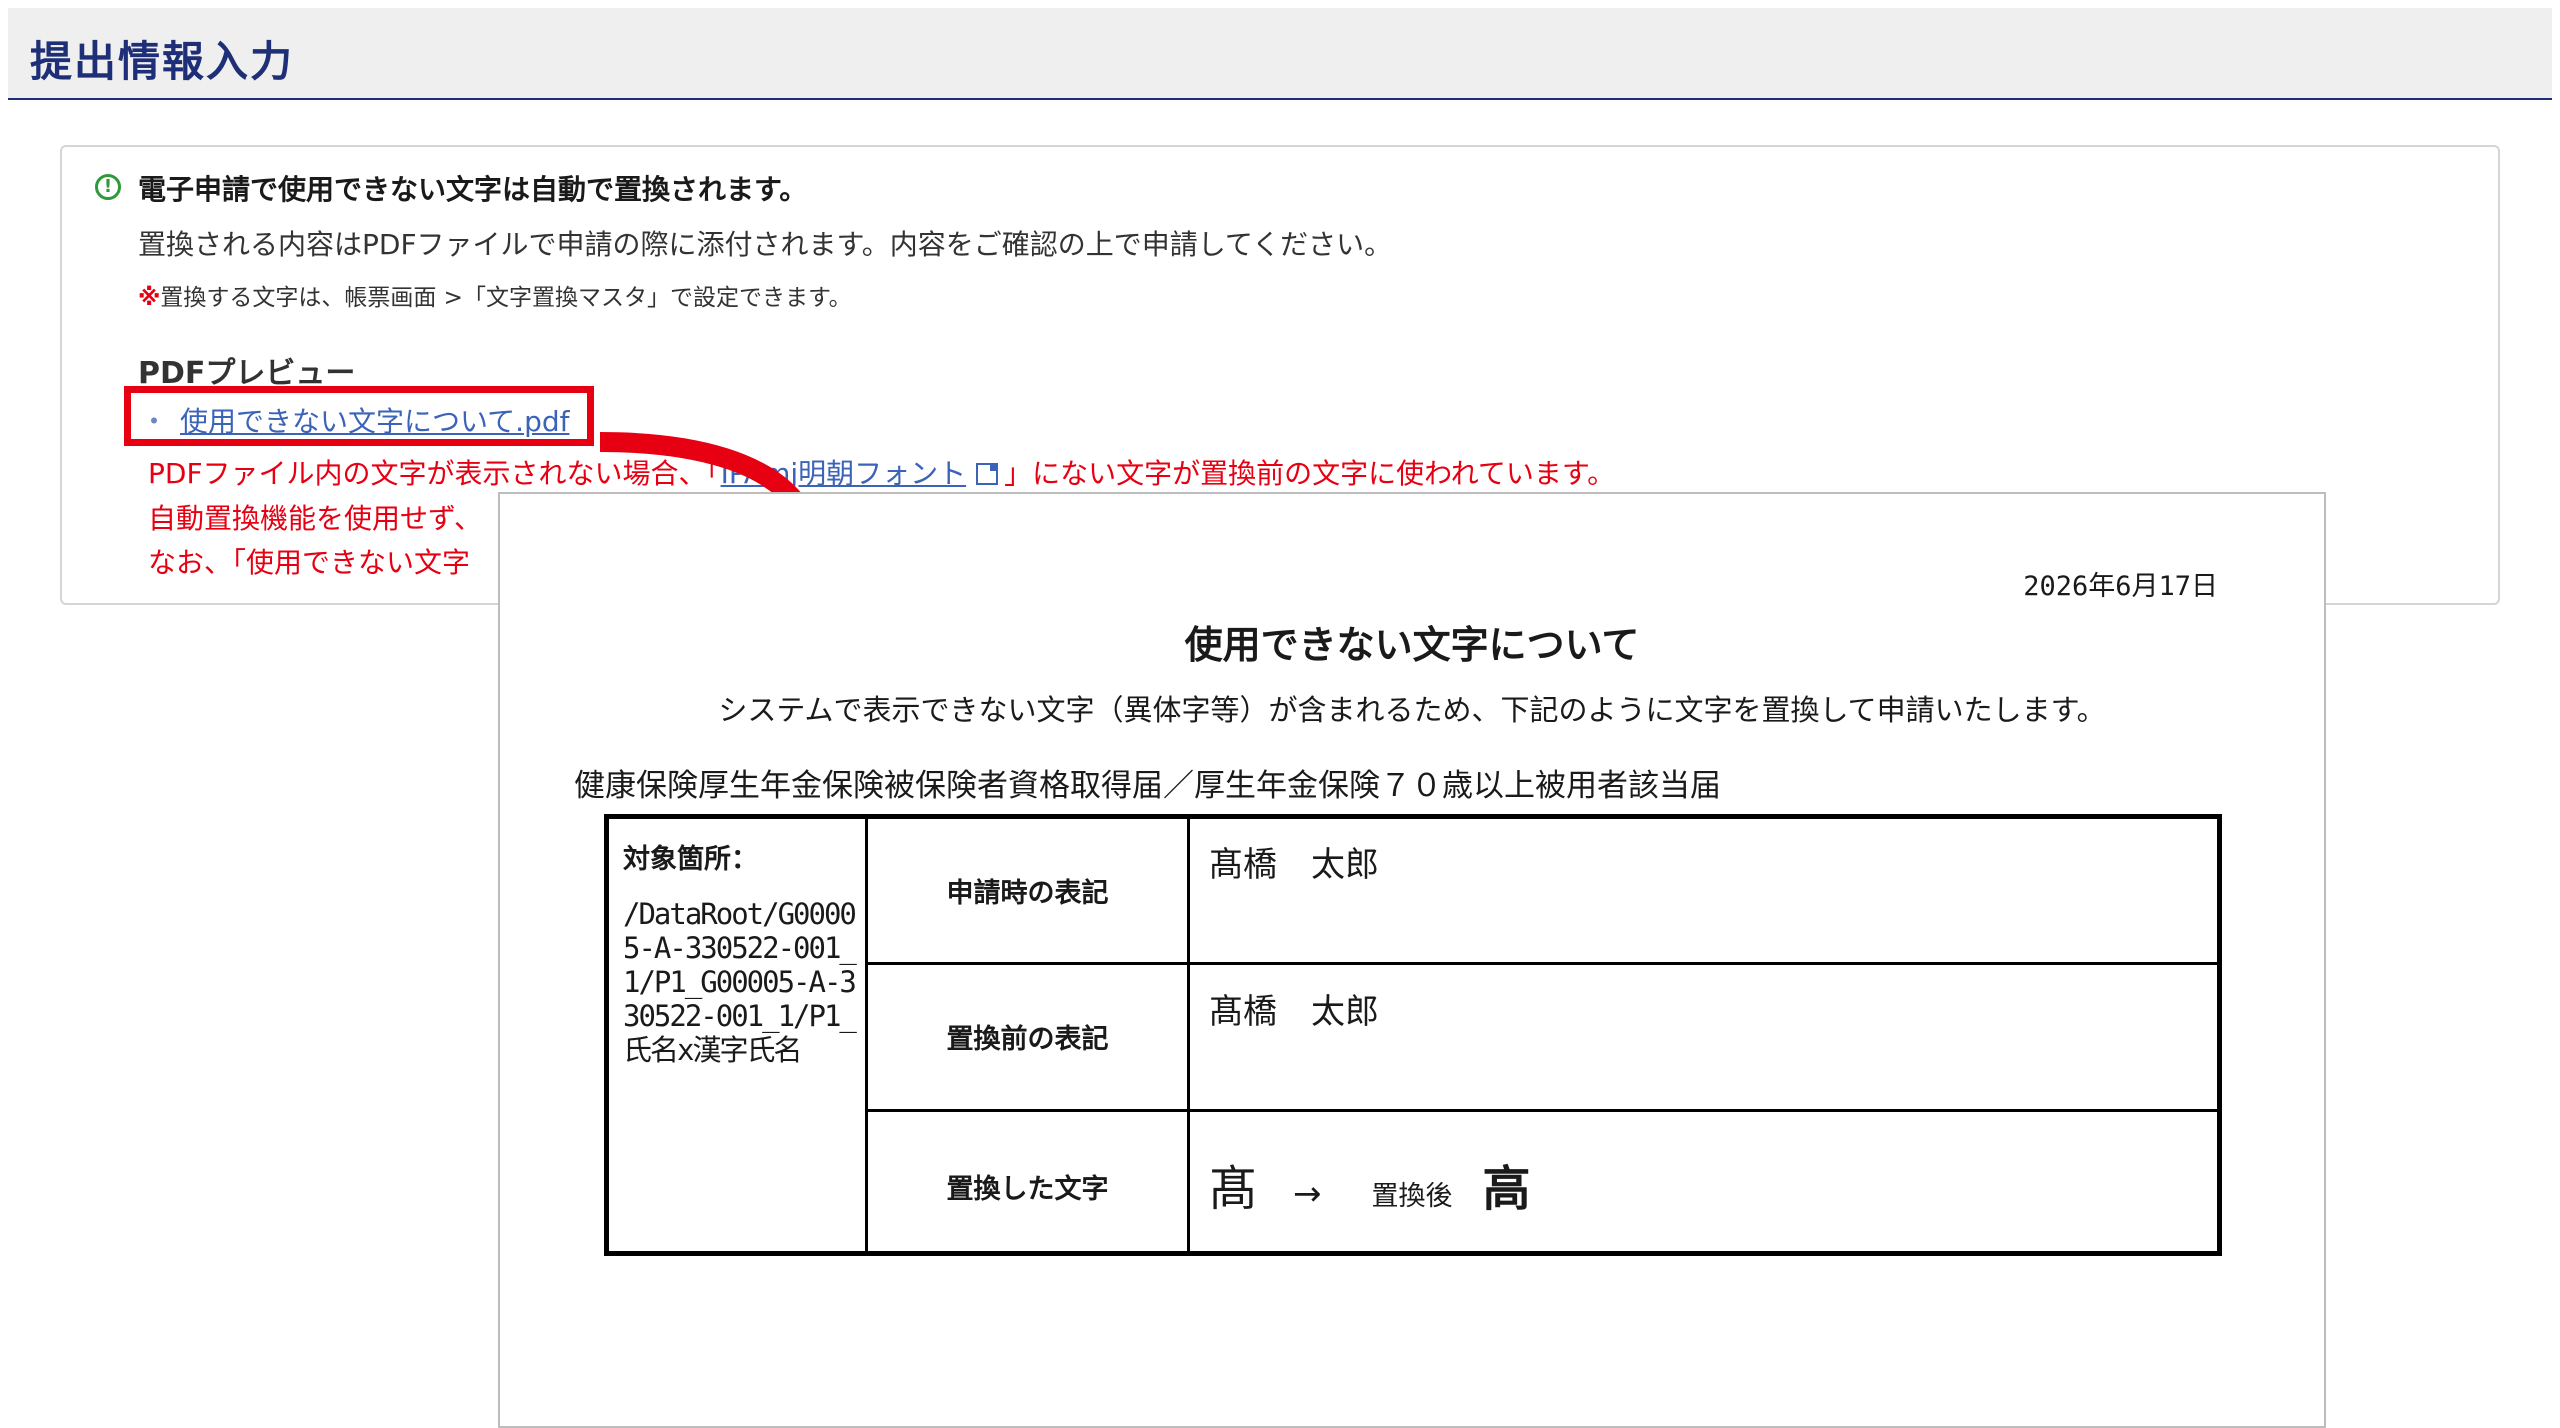 This screenshot has width=2560, height=1428. I want to click on row-label-replaced: 置換した文字, so click(1027, 1189).